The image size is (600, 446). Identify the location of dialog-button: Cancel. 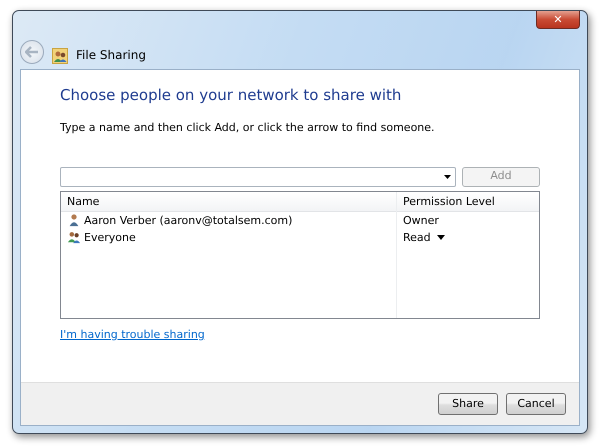
(536, 404).